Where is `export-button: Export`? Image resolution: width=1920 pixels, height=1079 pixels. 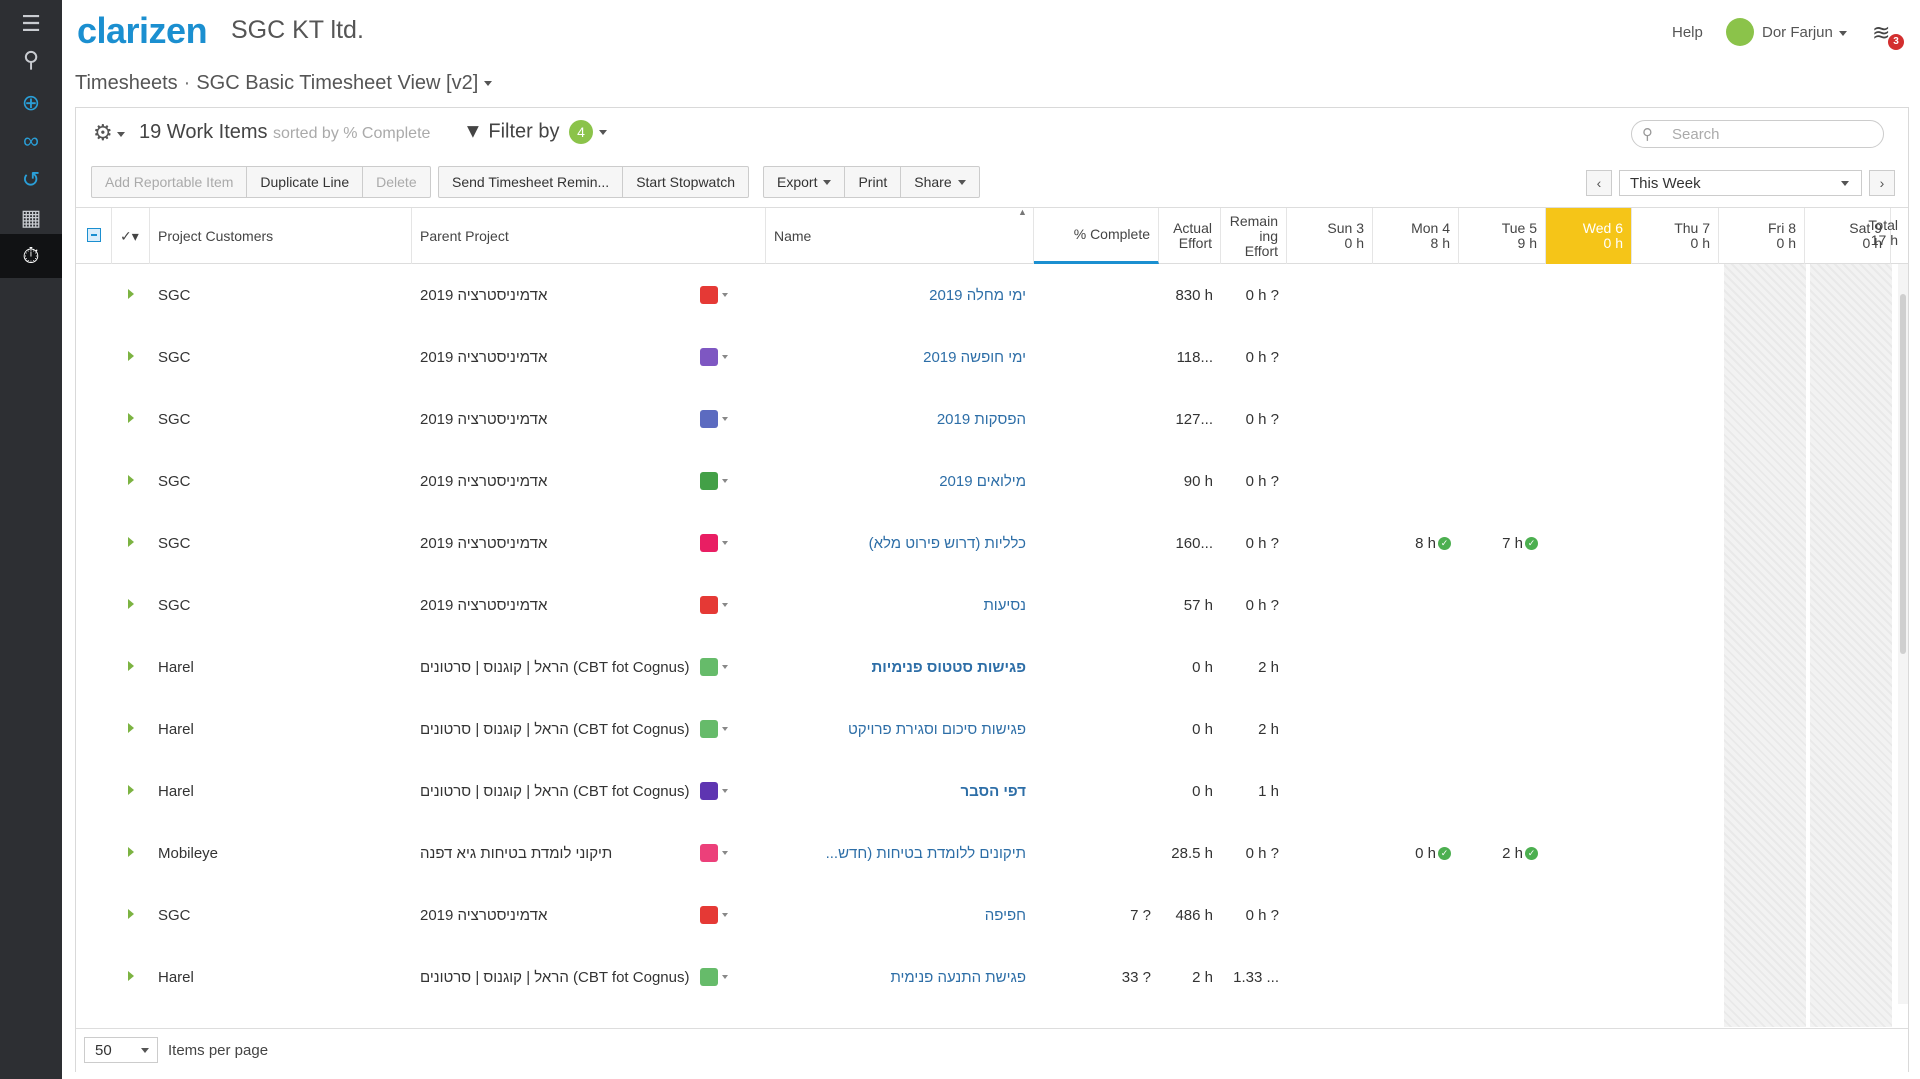 export-button: Export is located at coordinates (805, 182).